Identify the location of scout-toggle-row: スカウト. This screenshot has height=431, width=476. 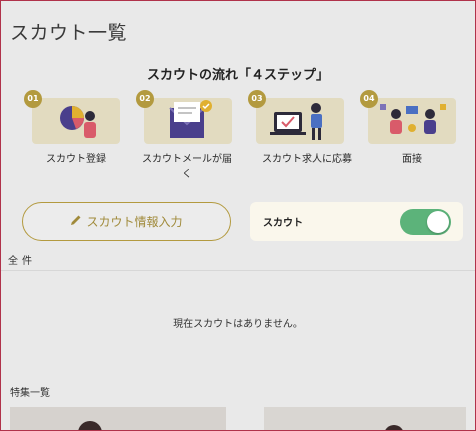
(356, 221).